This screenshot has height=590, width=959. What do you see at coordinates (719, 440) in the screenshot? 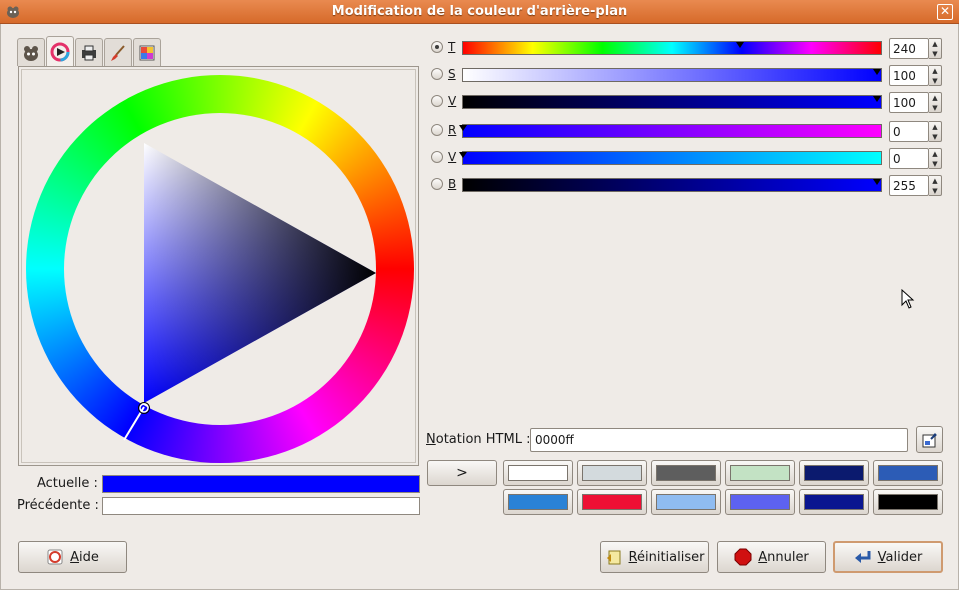
I see `html-notation-input: 0000ff` at bounding box center [719, 440].